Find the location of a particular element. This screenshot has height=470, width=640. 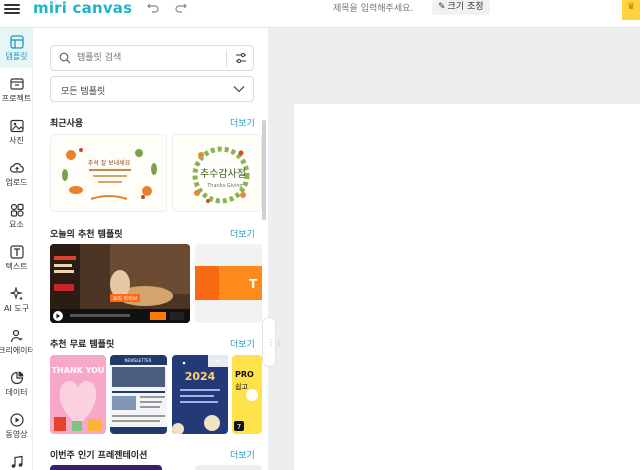

select-value: 모든 템플릿 is located at coordinates (83, 92).